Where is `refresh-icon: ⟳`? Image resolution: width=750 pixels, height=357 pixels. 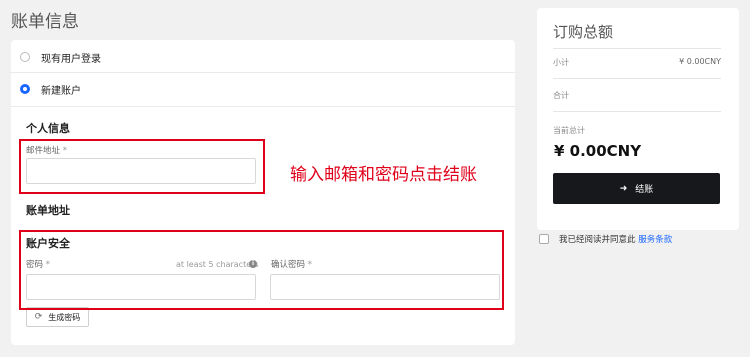 refresh-icon: ⟳ is located at coordinates (38, 317).